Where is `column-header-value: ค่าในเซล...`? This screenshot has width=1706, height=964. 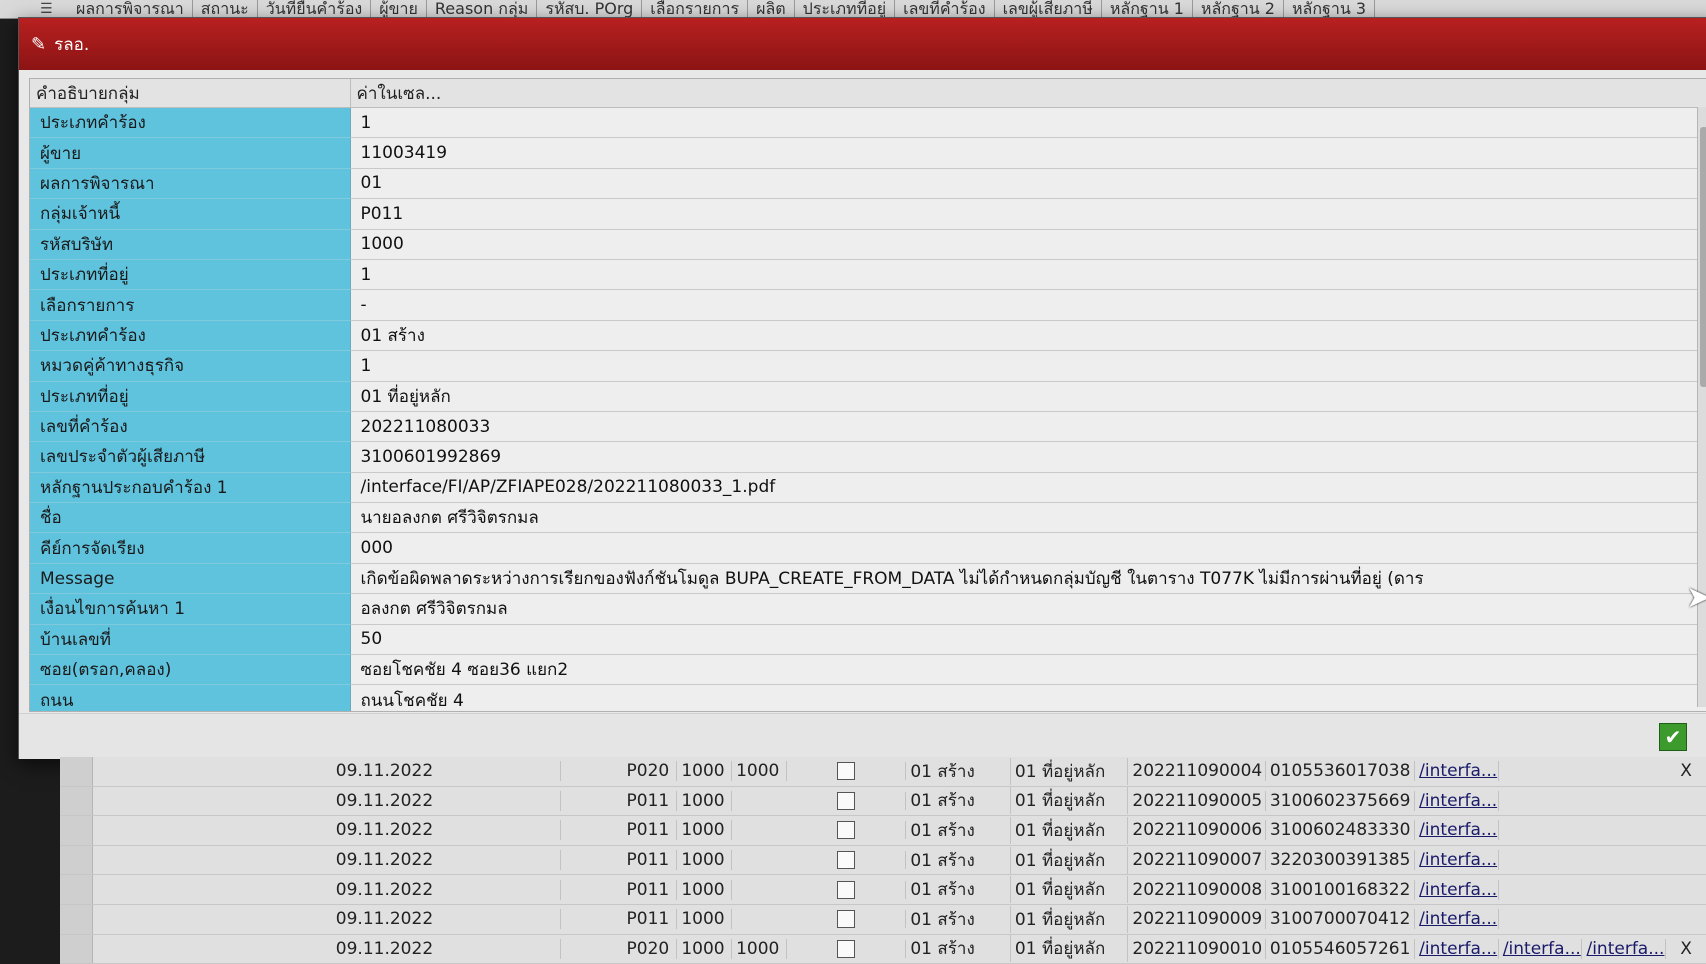 column-header-value: ค่าในเซล... is located at coordinates (1028, 93).